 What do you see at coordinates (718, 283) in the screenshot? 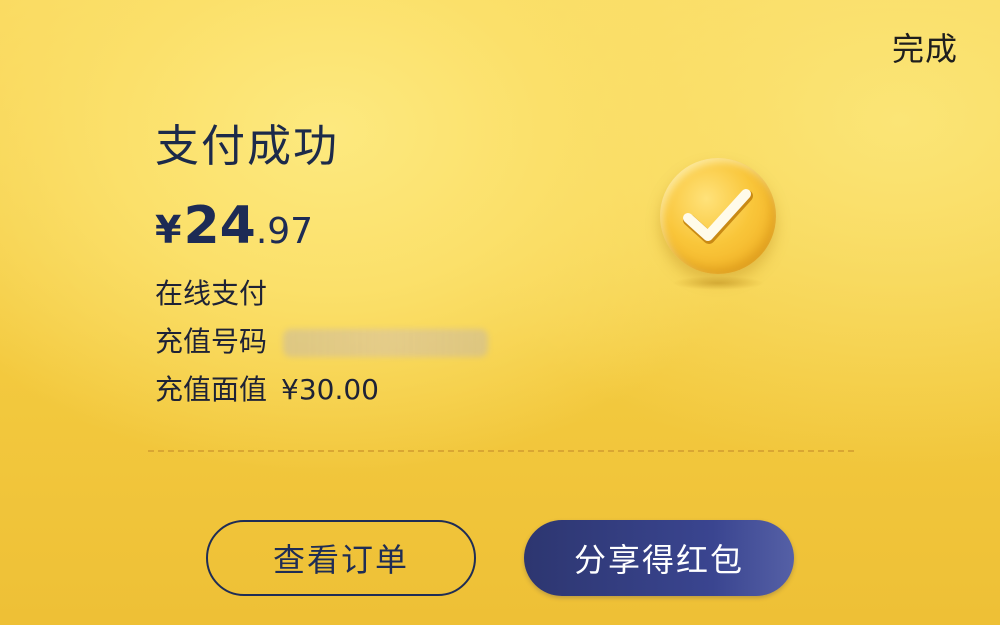
I see `check-badge-shadow` at bounding box center [718, 283].